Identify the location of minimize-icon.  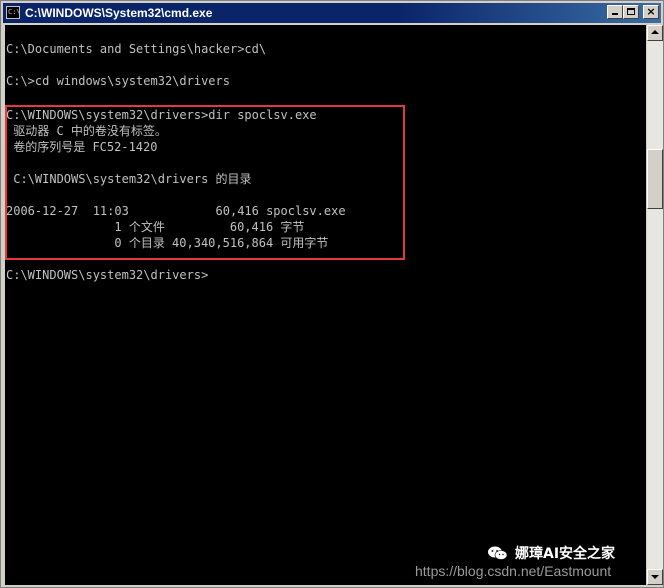
(615, 14).